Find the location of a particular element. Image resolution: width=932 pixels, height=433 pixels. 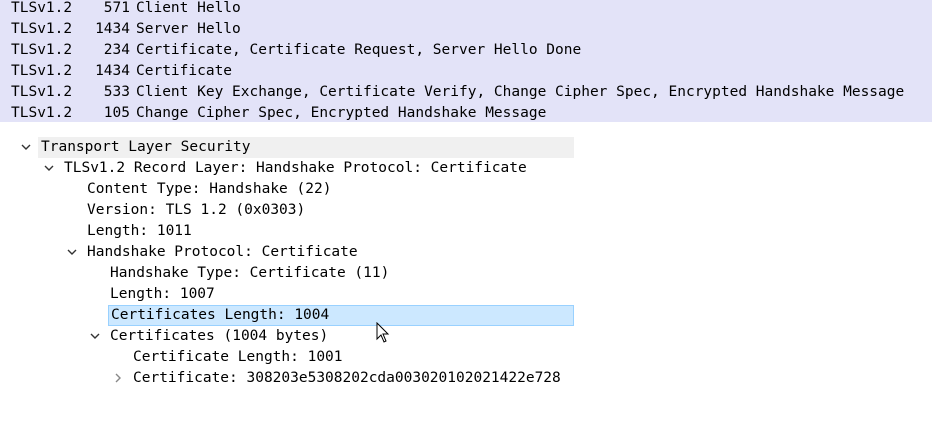

tree-item-handshake-type: Handshake Type: Certificate (11) is located at coordinates (249, 273).